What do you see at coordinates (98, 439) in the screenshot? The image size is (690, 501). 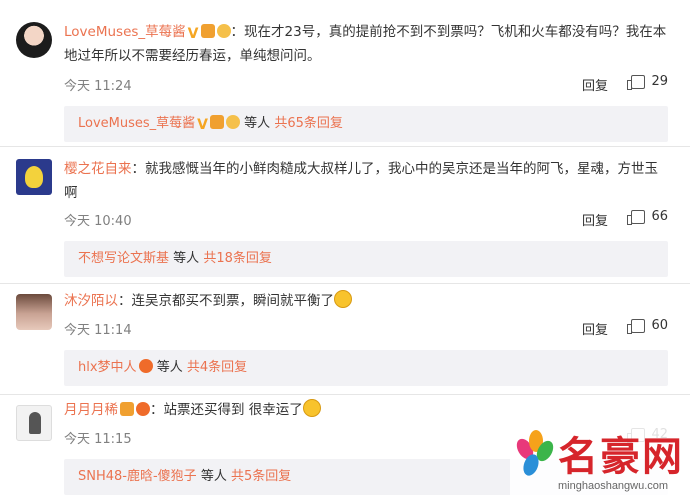 I see `timestamp: 今天 11:15` at bounding box center [98, 439].